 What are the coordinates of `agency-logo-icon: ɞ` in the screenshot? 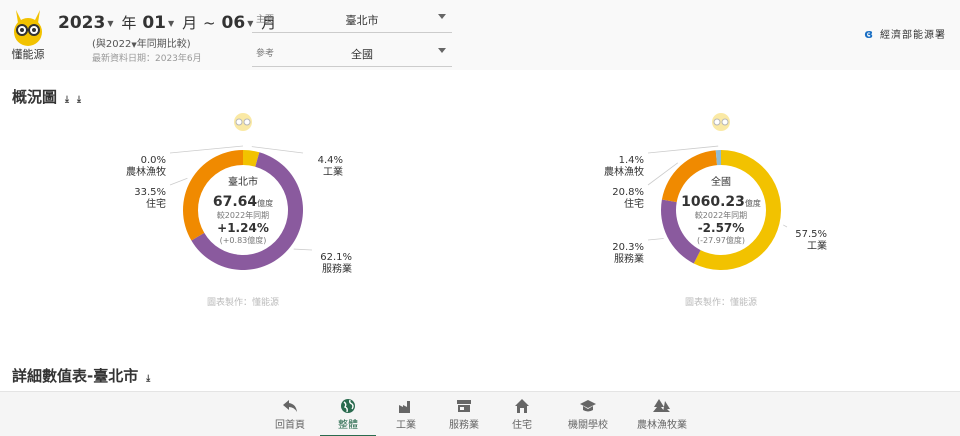 It's located at (869, 34).